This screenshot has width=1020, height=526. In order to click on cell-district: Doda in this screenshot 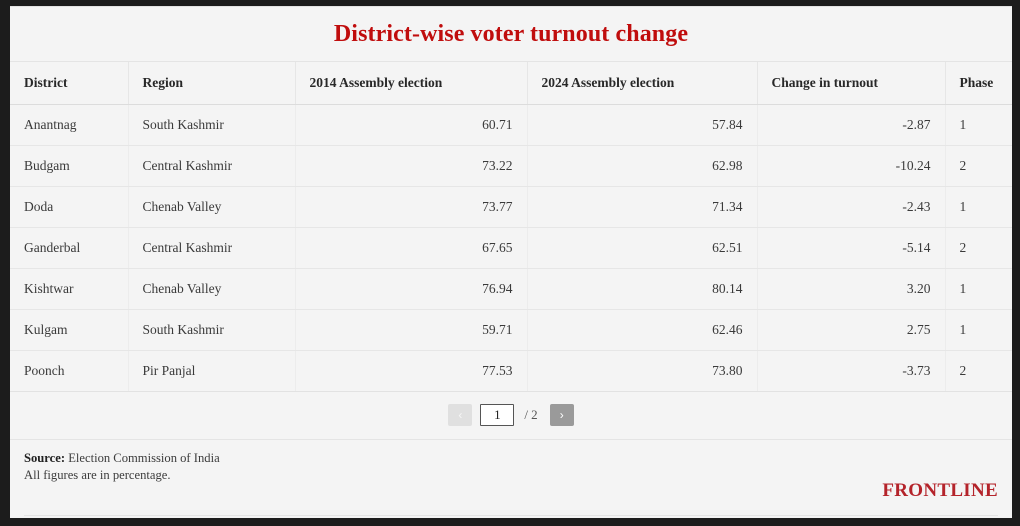, I will do `click(69, 207)`.